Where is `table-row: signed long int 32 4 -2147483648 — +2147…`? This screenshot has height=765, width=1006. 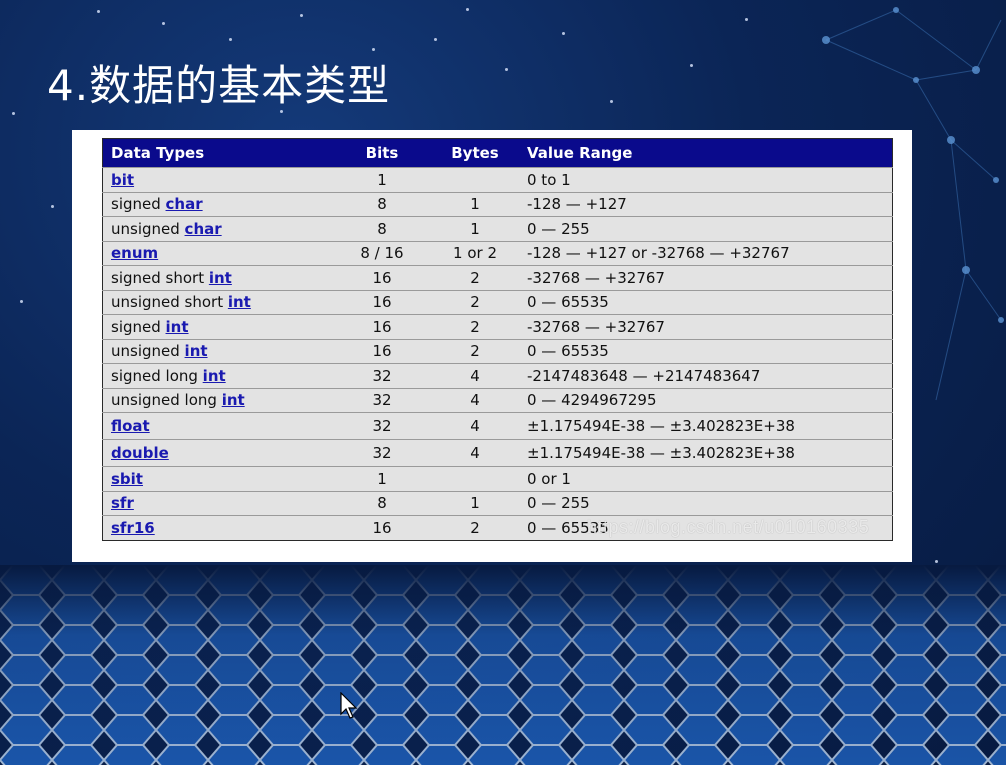
table-row: signed long int 32 4 -2147483648 — +2147… is located at coordinates (497, 375).